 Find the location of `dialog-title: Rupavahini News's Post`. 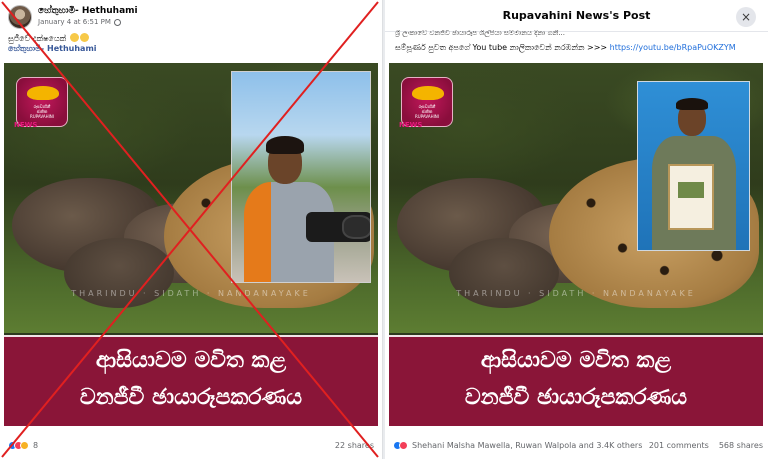

dialog-title: Rupavahini News's Post is located at coordinates (576, 15).